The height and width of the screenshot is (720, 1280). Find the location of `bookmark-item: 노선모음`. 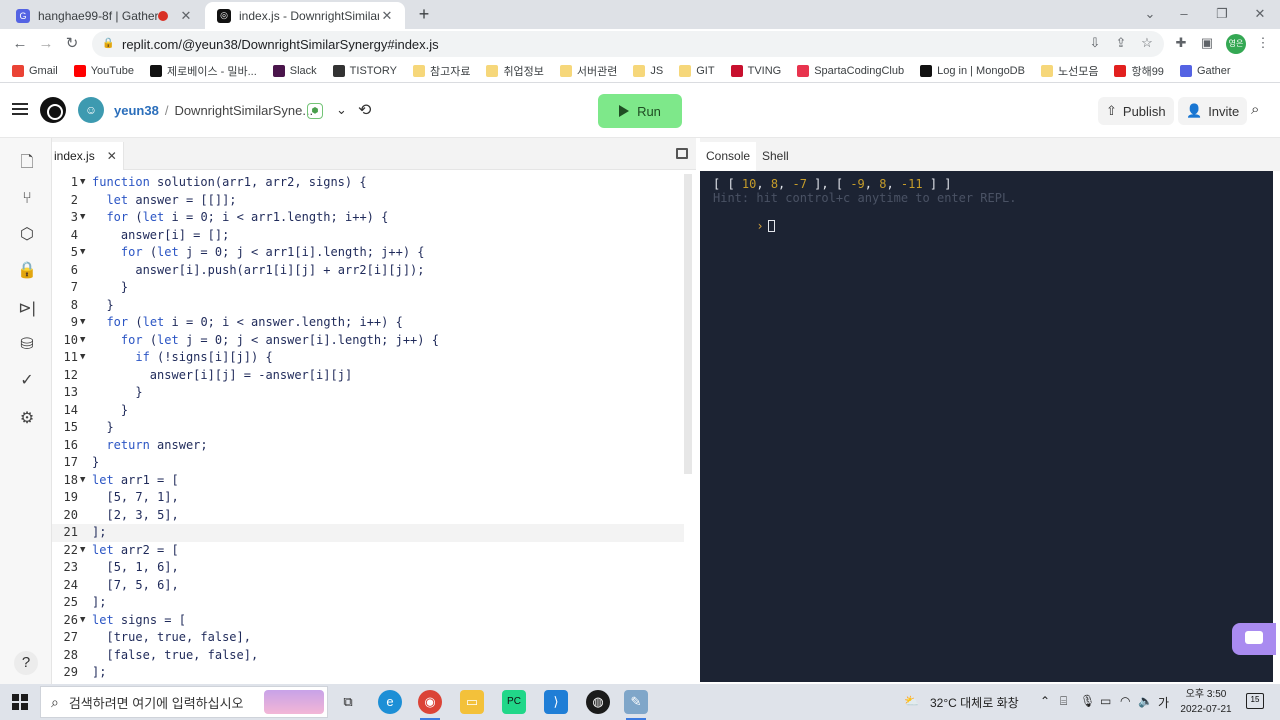

bookmark-item: 노선모음 is located at coordinates (1069, 71).